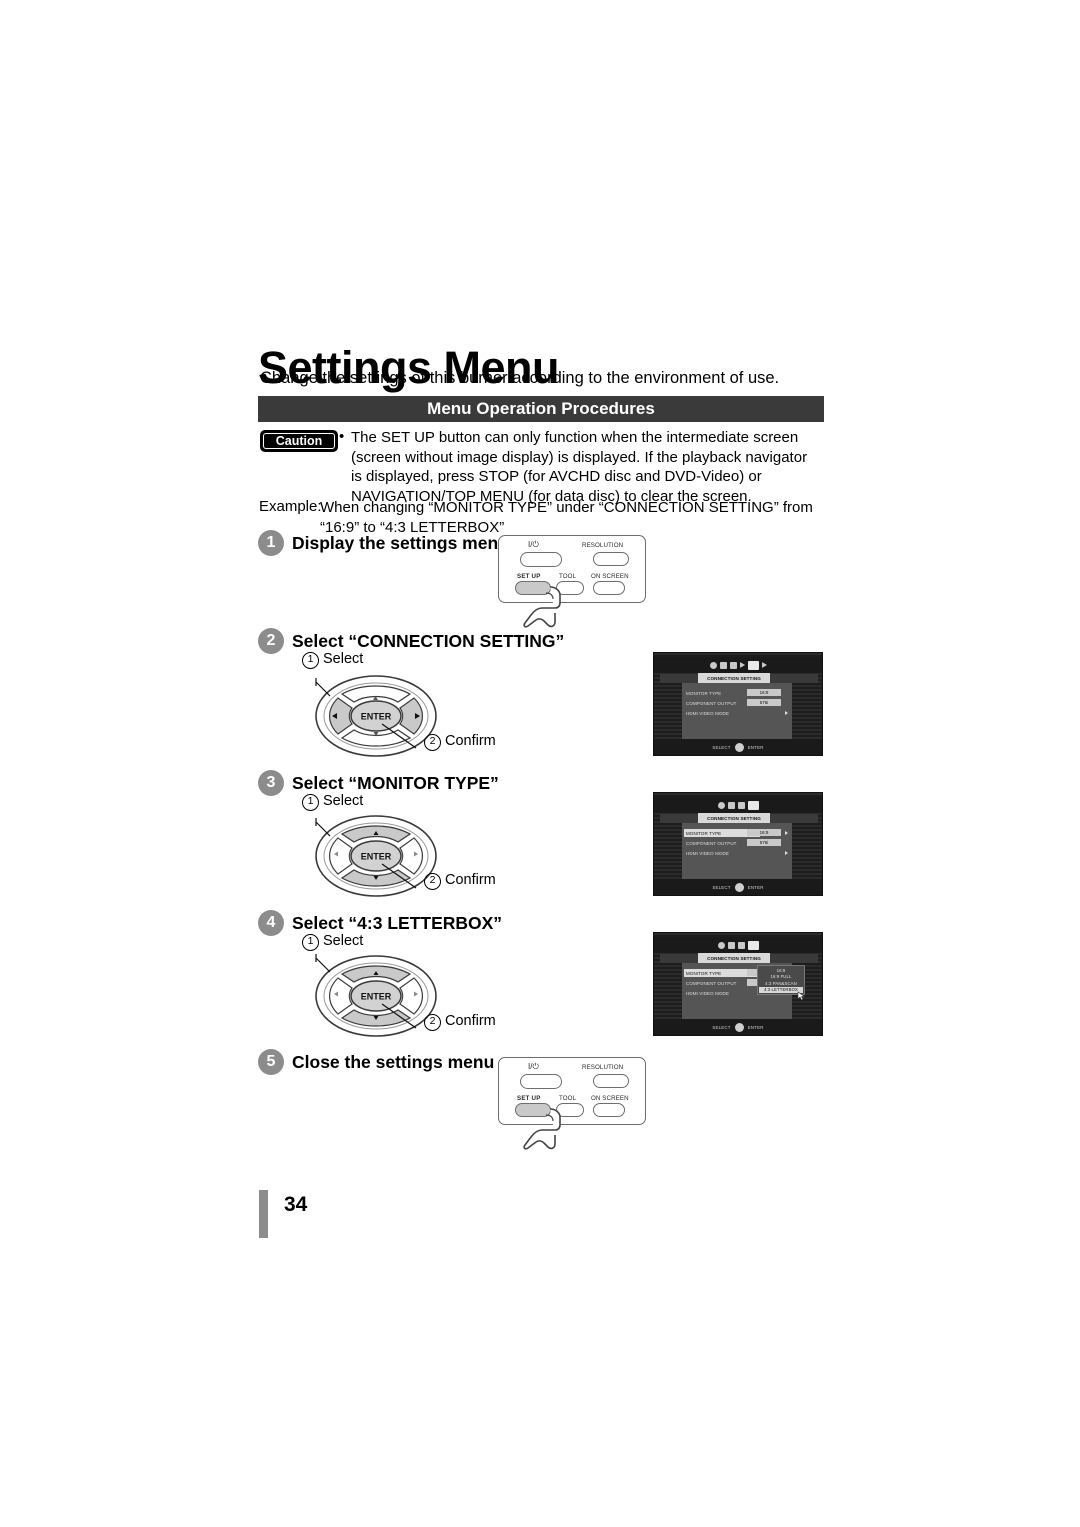  What do you see at coordinates (296, 1204) in the screenshot?
I see `page-number: 34` at bounding box center [296, 1204].